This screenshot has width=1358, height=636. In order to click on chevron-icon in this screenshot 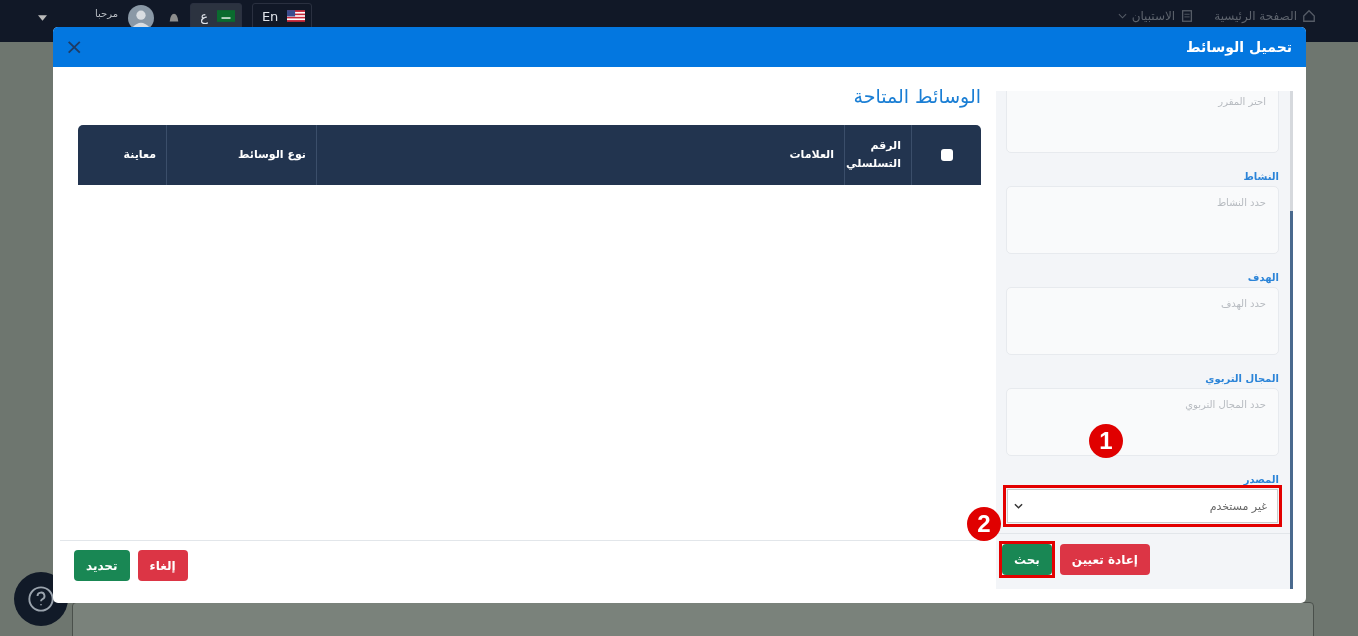, I will do `click(1018, 506)`.